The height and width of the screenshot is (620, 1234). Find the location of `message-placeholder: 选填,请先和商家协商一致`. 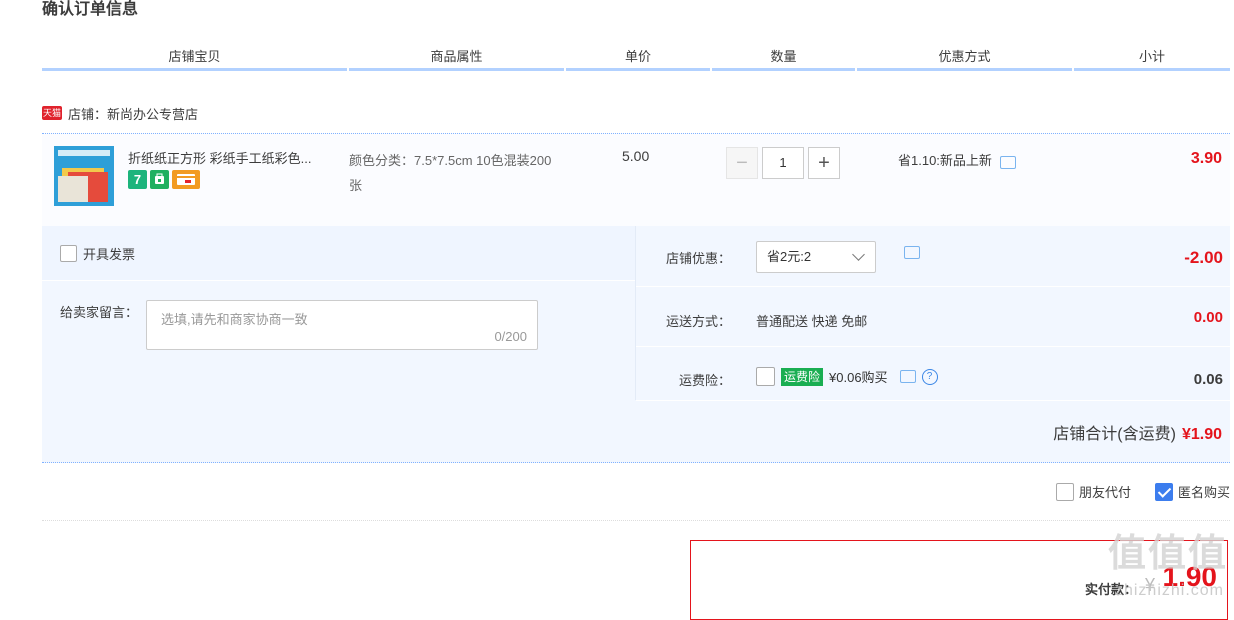

message-placeholder: 选填,请先和商家协商一致 is located at coordinates (234, 319).